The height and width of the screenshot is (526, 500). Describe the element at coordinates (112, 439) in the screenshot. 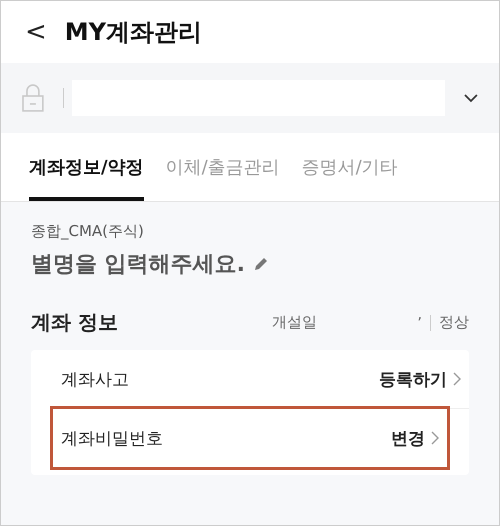

I see `row-label: 계좌비밀번호` at that location.